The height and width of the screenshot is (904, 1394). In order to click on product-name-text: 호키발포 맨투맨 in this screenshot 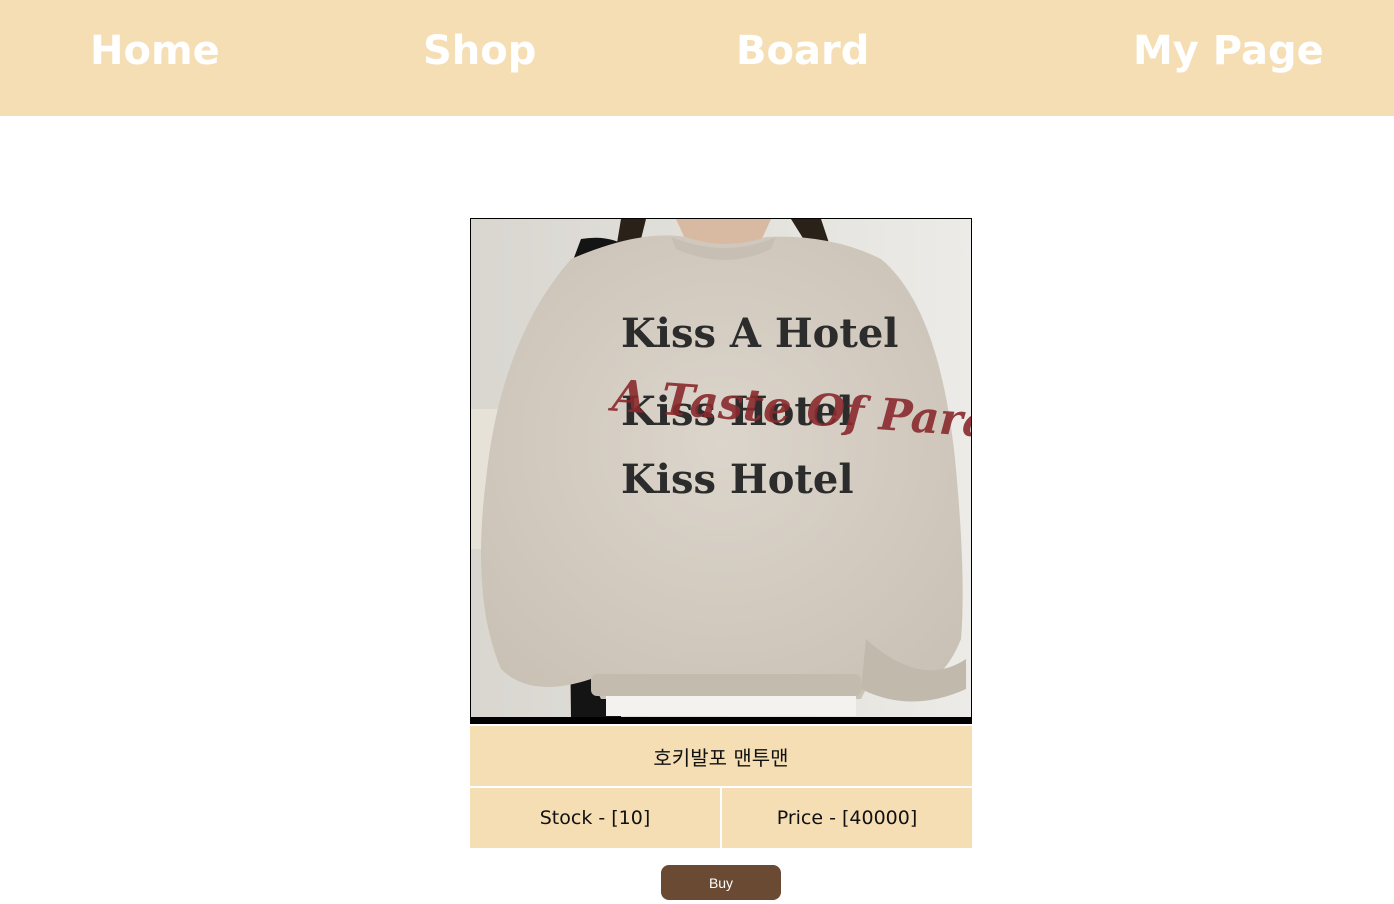, I will do `click(721, 757)`.